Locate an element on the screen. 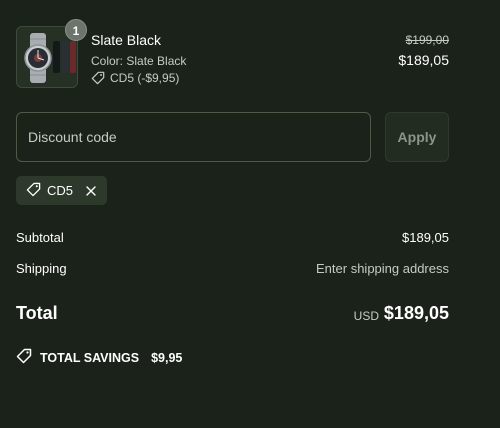 The width and height of the screenshot is (500, 428). subtotal-label: Subtotal is located at coordinates (40, 237).